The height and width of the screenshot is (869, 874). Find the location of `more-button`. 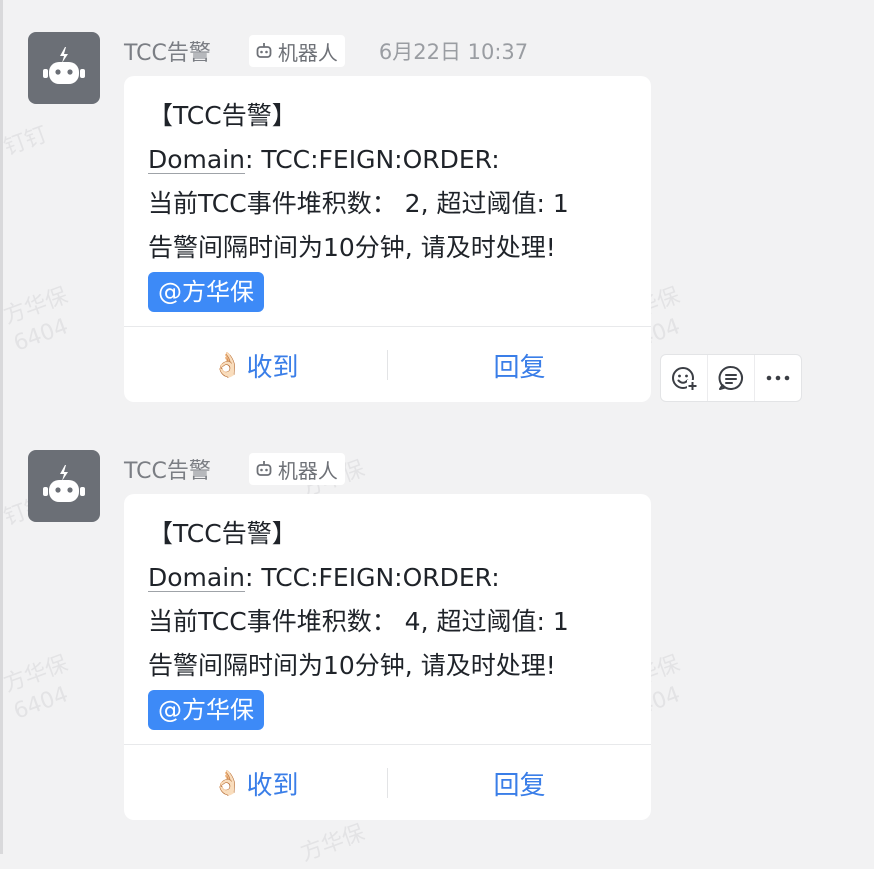

more-button is located at coordinates (778, 378).